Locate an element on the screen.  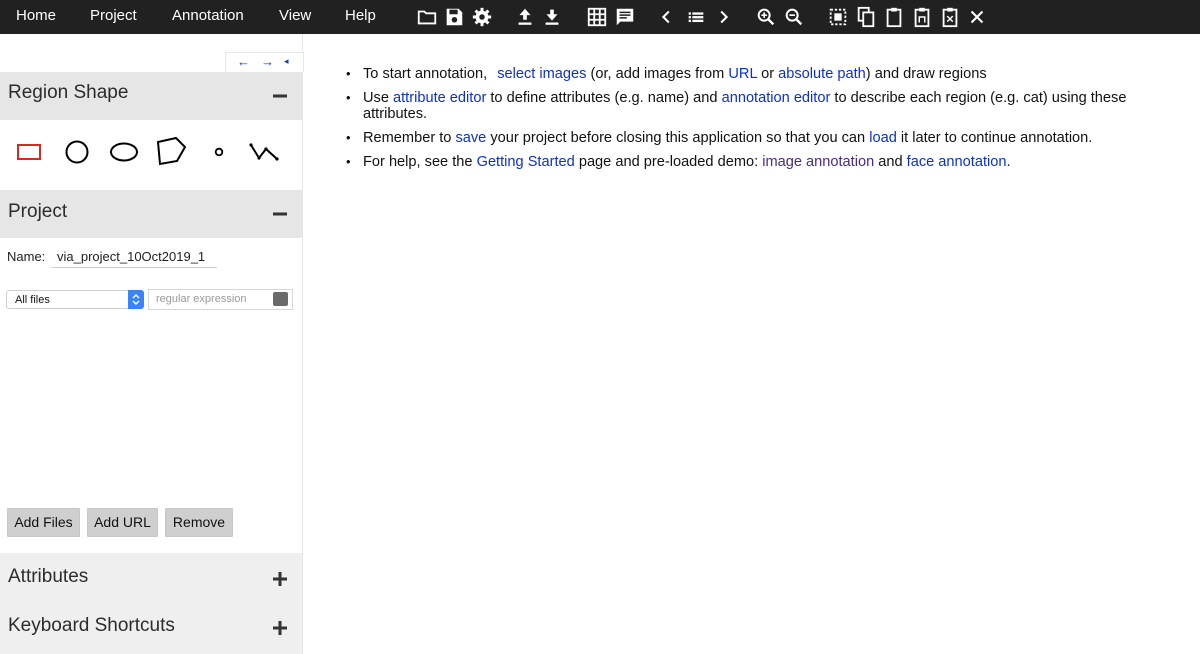
download-icon is located at coordinates (552, 17).